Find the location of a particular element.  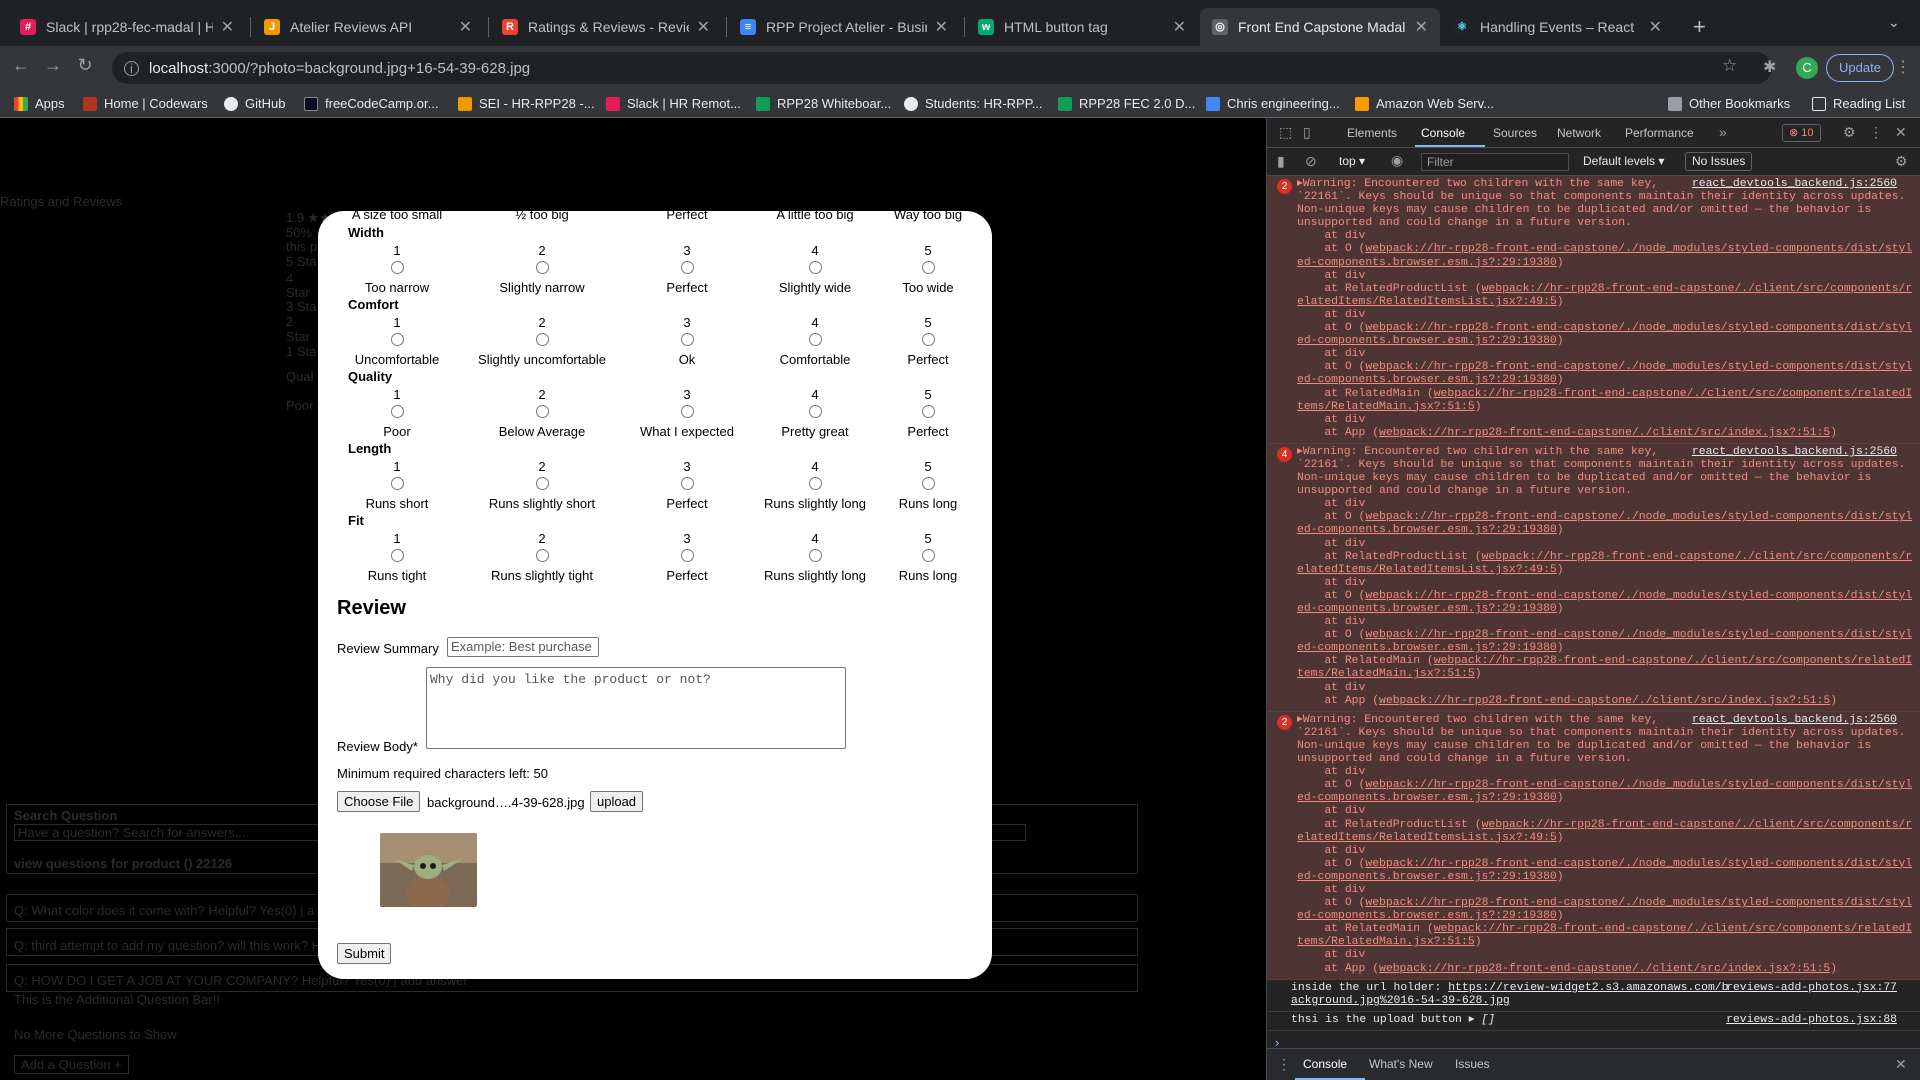

tab-network: Network is located at coordinates (1579, 133).